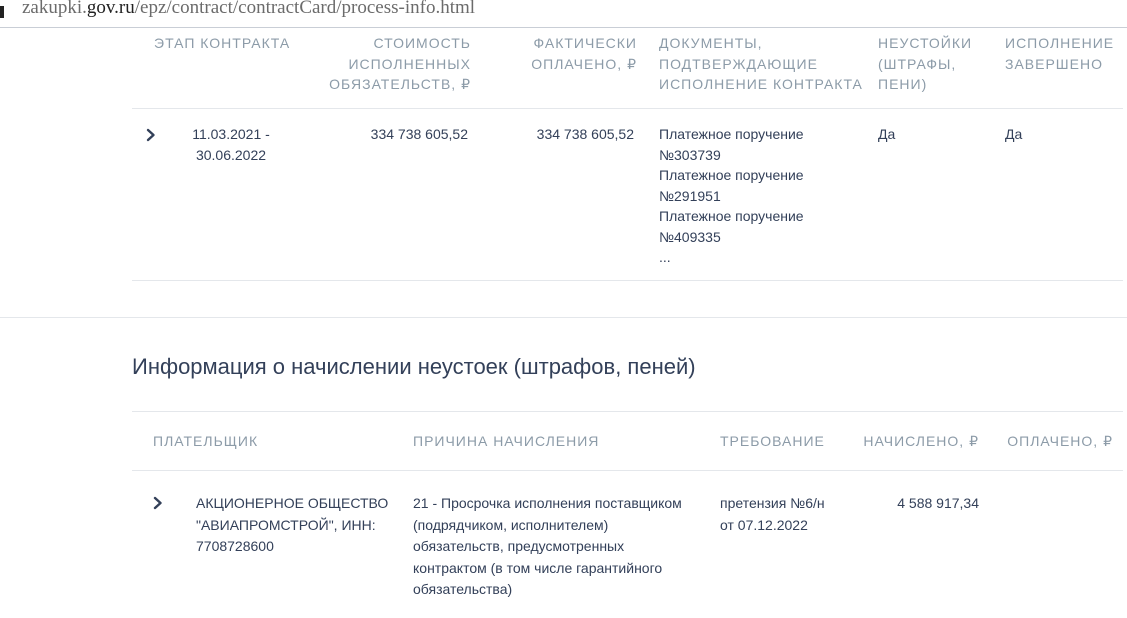  I want to click on document-number: №303739, so click(759, 155).